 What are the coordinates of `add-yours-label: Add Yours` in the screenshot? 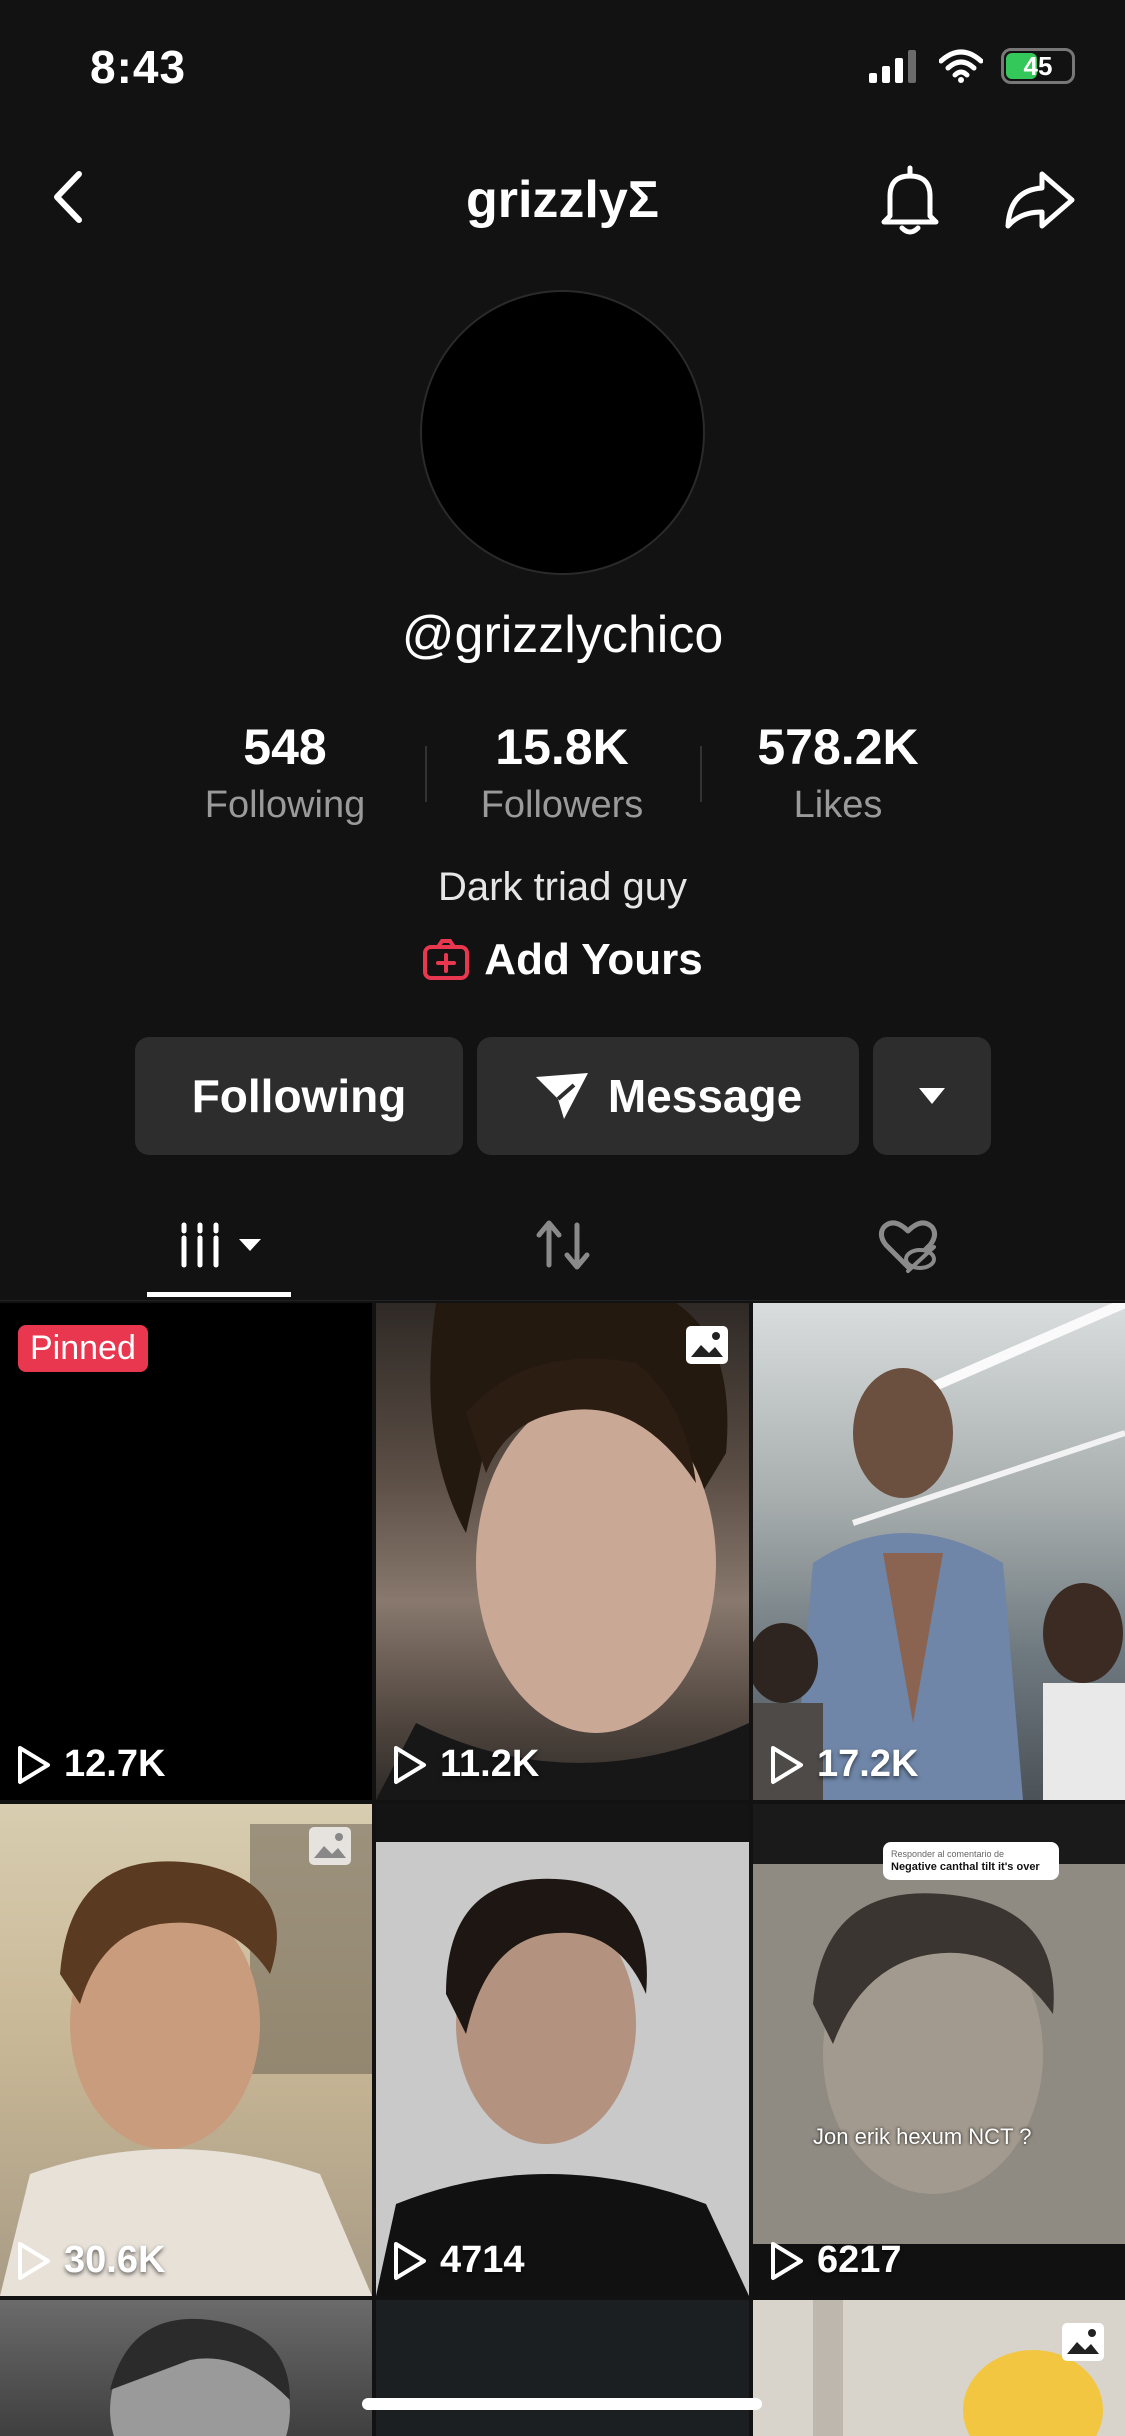 It's located at (593, 959).